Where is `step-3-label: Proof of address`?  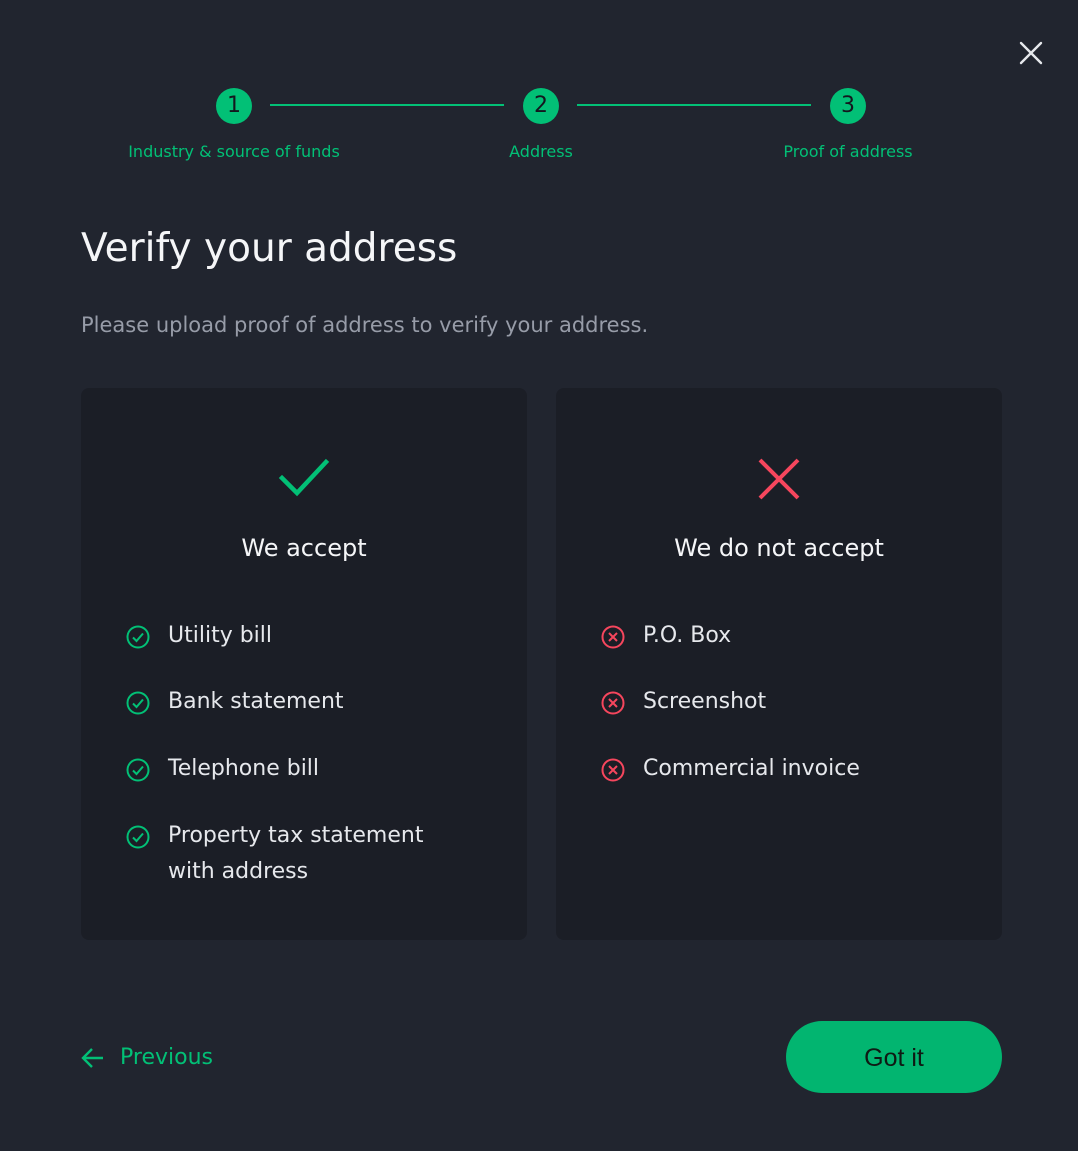 step-3-label: Proof of address is located at coordinates (848, 151).